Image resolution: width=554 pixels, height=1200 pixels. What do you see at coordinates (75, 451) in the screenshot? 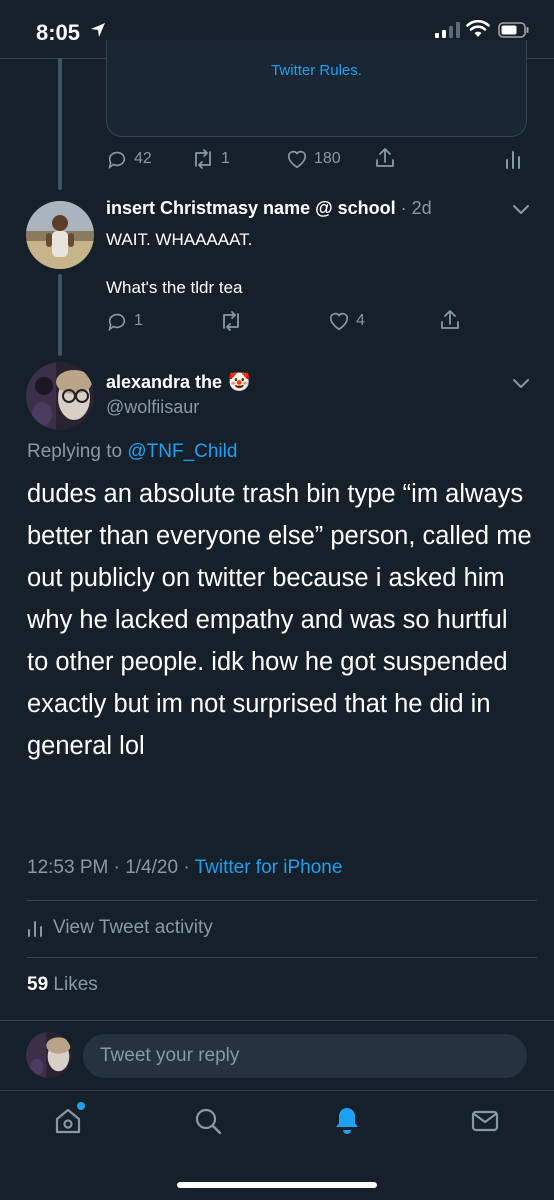
I see `replying-to-prefix: Replying to` at bounding box center [75, 451].